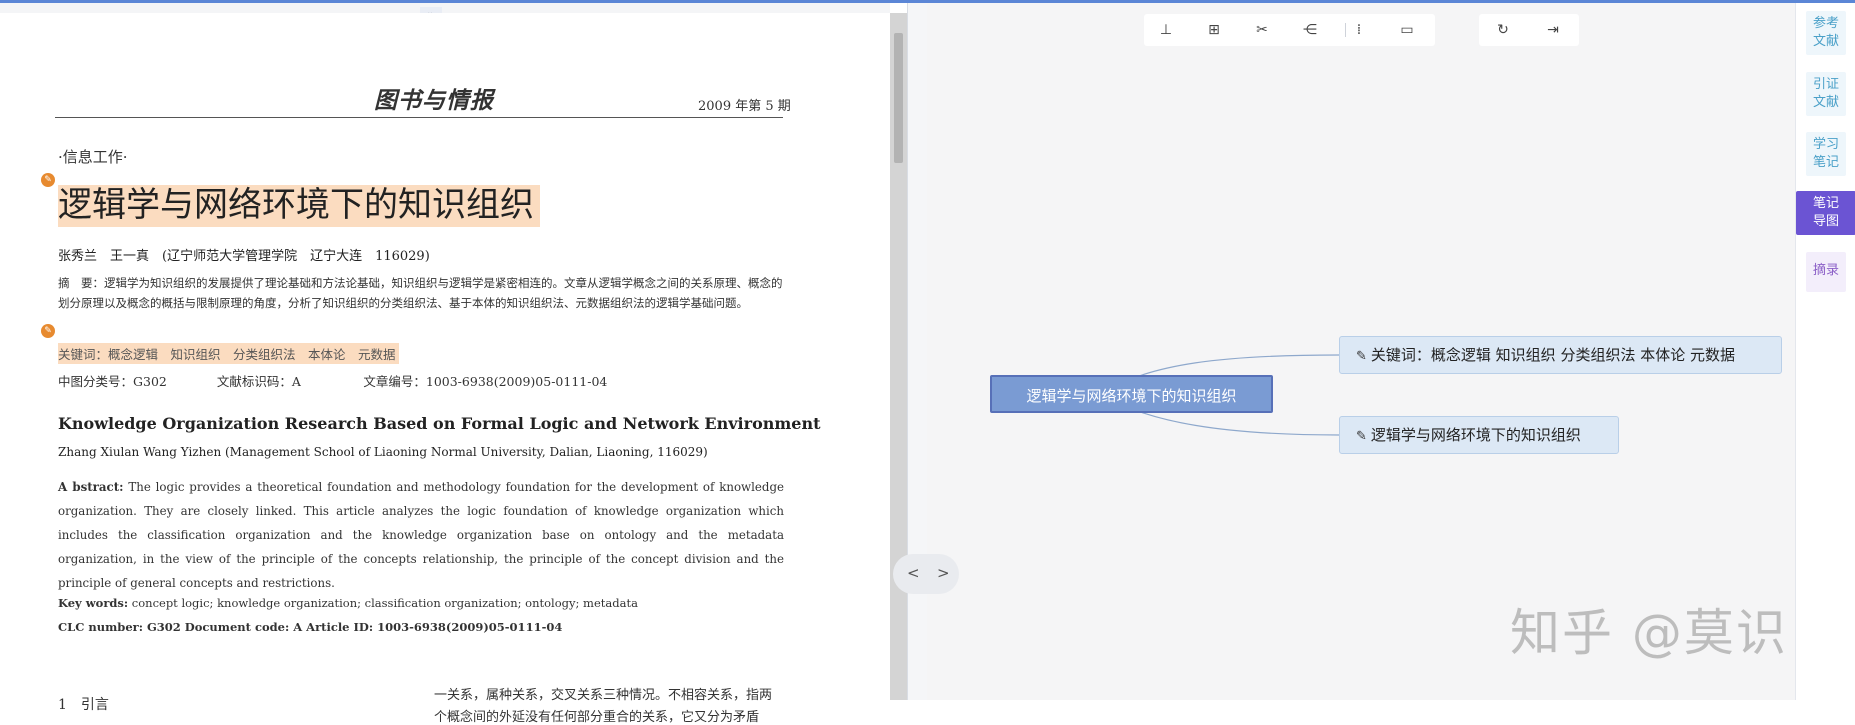 Image resolution: width=1855 pixels, height=725 pixels. Describe the element at coordinates (913, 573) in the screenshot. I see `prev-panel-button: <` at that location.